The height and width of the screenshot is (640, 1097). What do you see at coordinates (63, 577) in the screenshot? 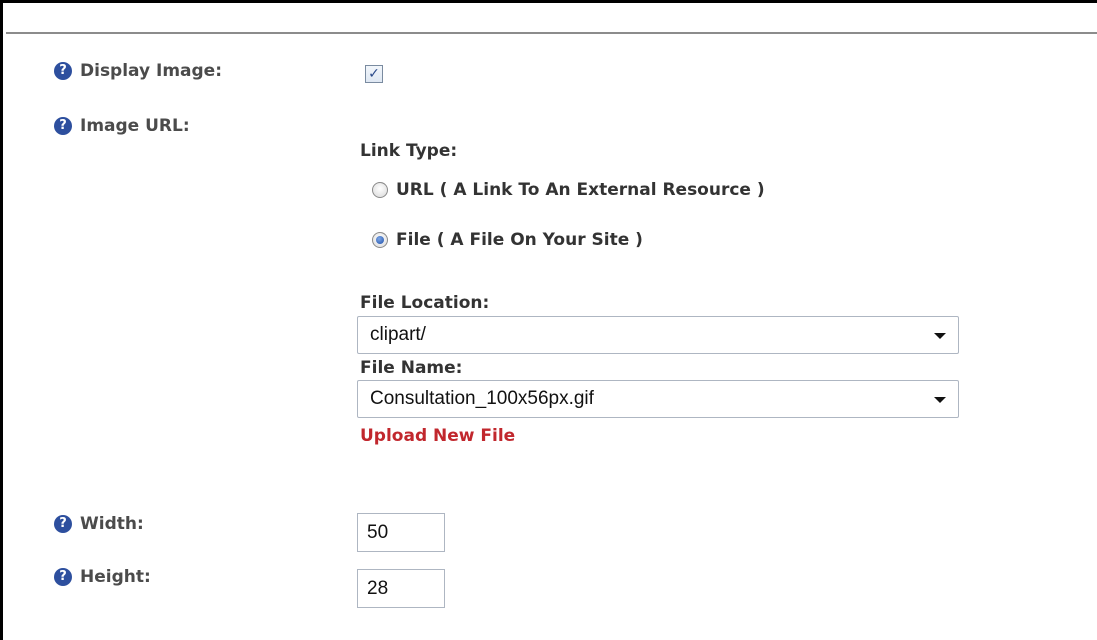
I see `help-height-icon: ?` at bounding box center [63, 577].